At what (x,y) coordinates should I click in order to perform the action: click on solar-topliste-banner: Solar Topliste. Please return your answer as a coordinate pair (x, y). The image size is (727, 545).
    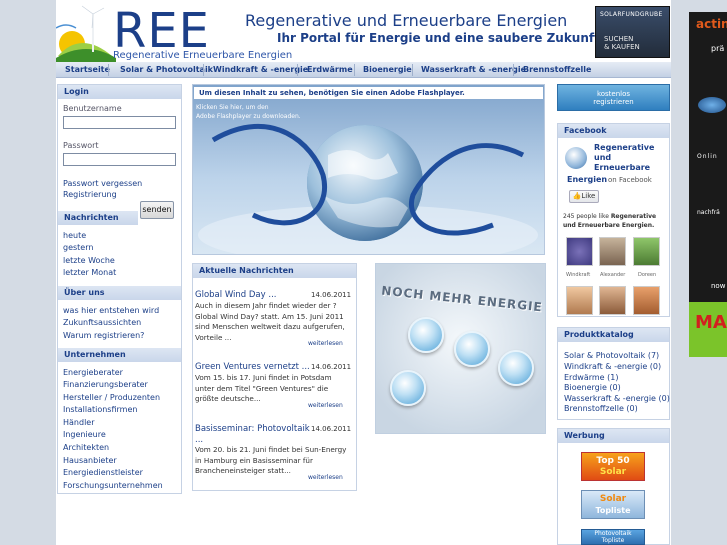
    Looking at the image, I should click on (613, 504).